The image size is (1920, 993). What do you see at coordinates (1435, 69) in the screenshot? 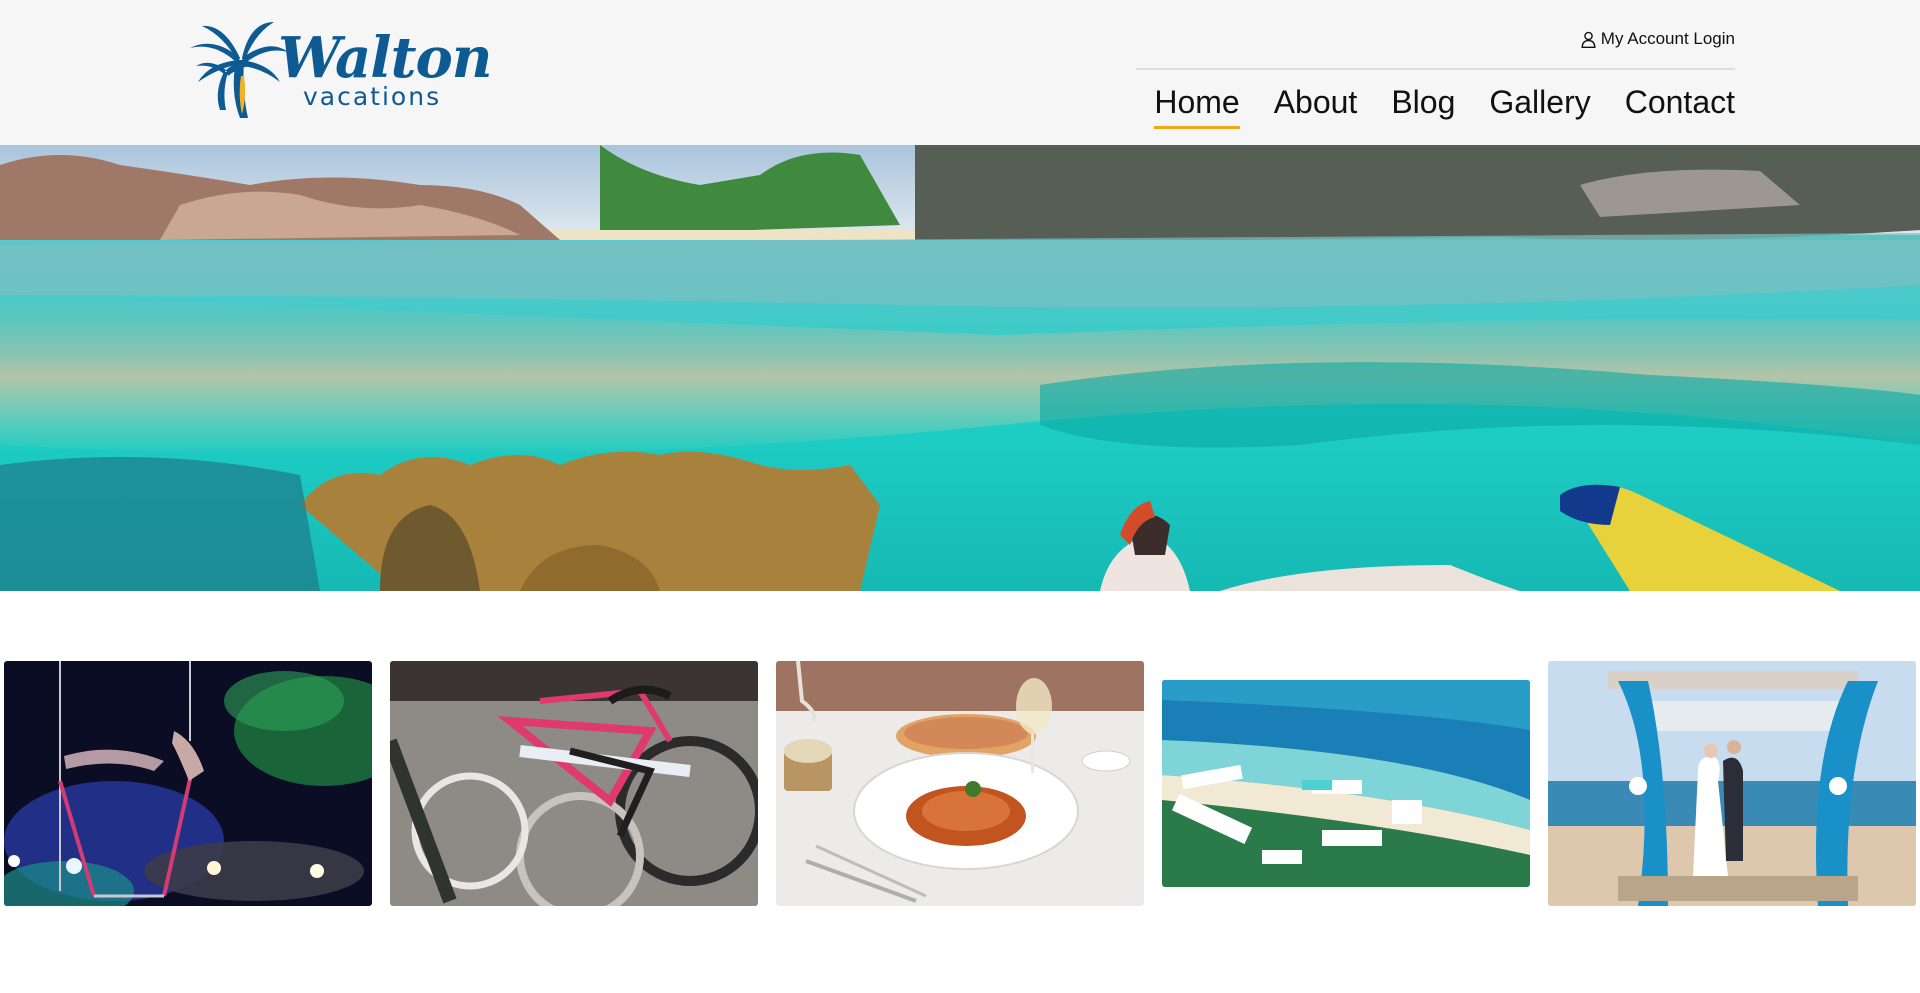
I see `header-divider` at bounding box center [1435, 69].